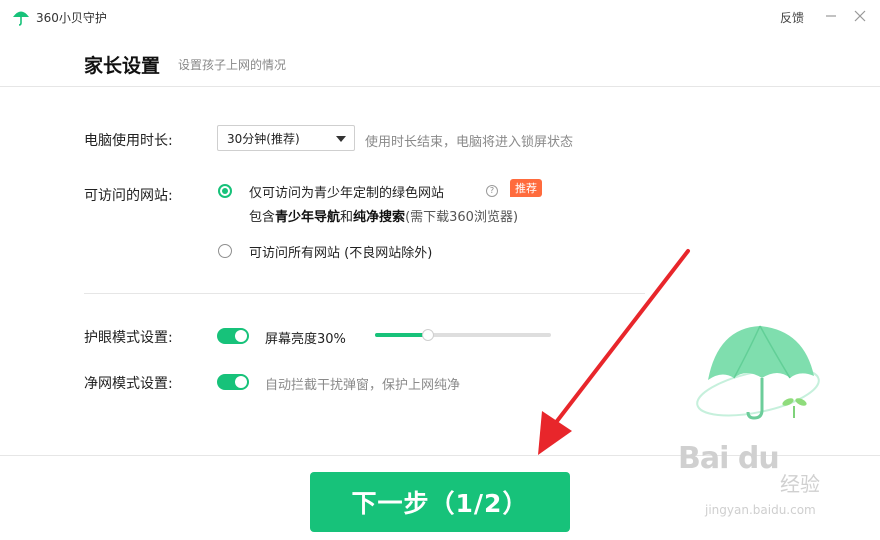  Describe the element at coordinates (232, 65) in the screenshot. I see `page-subtitle: 设置孩子上网的情况` at that location.